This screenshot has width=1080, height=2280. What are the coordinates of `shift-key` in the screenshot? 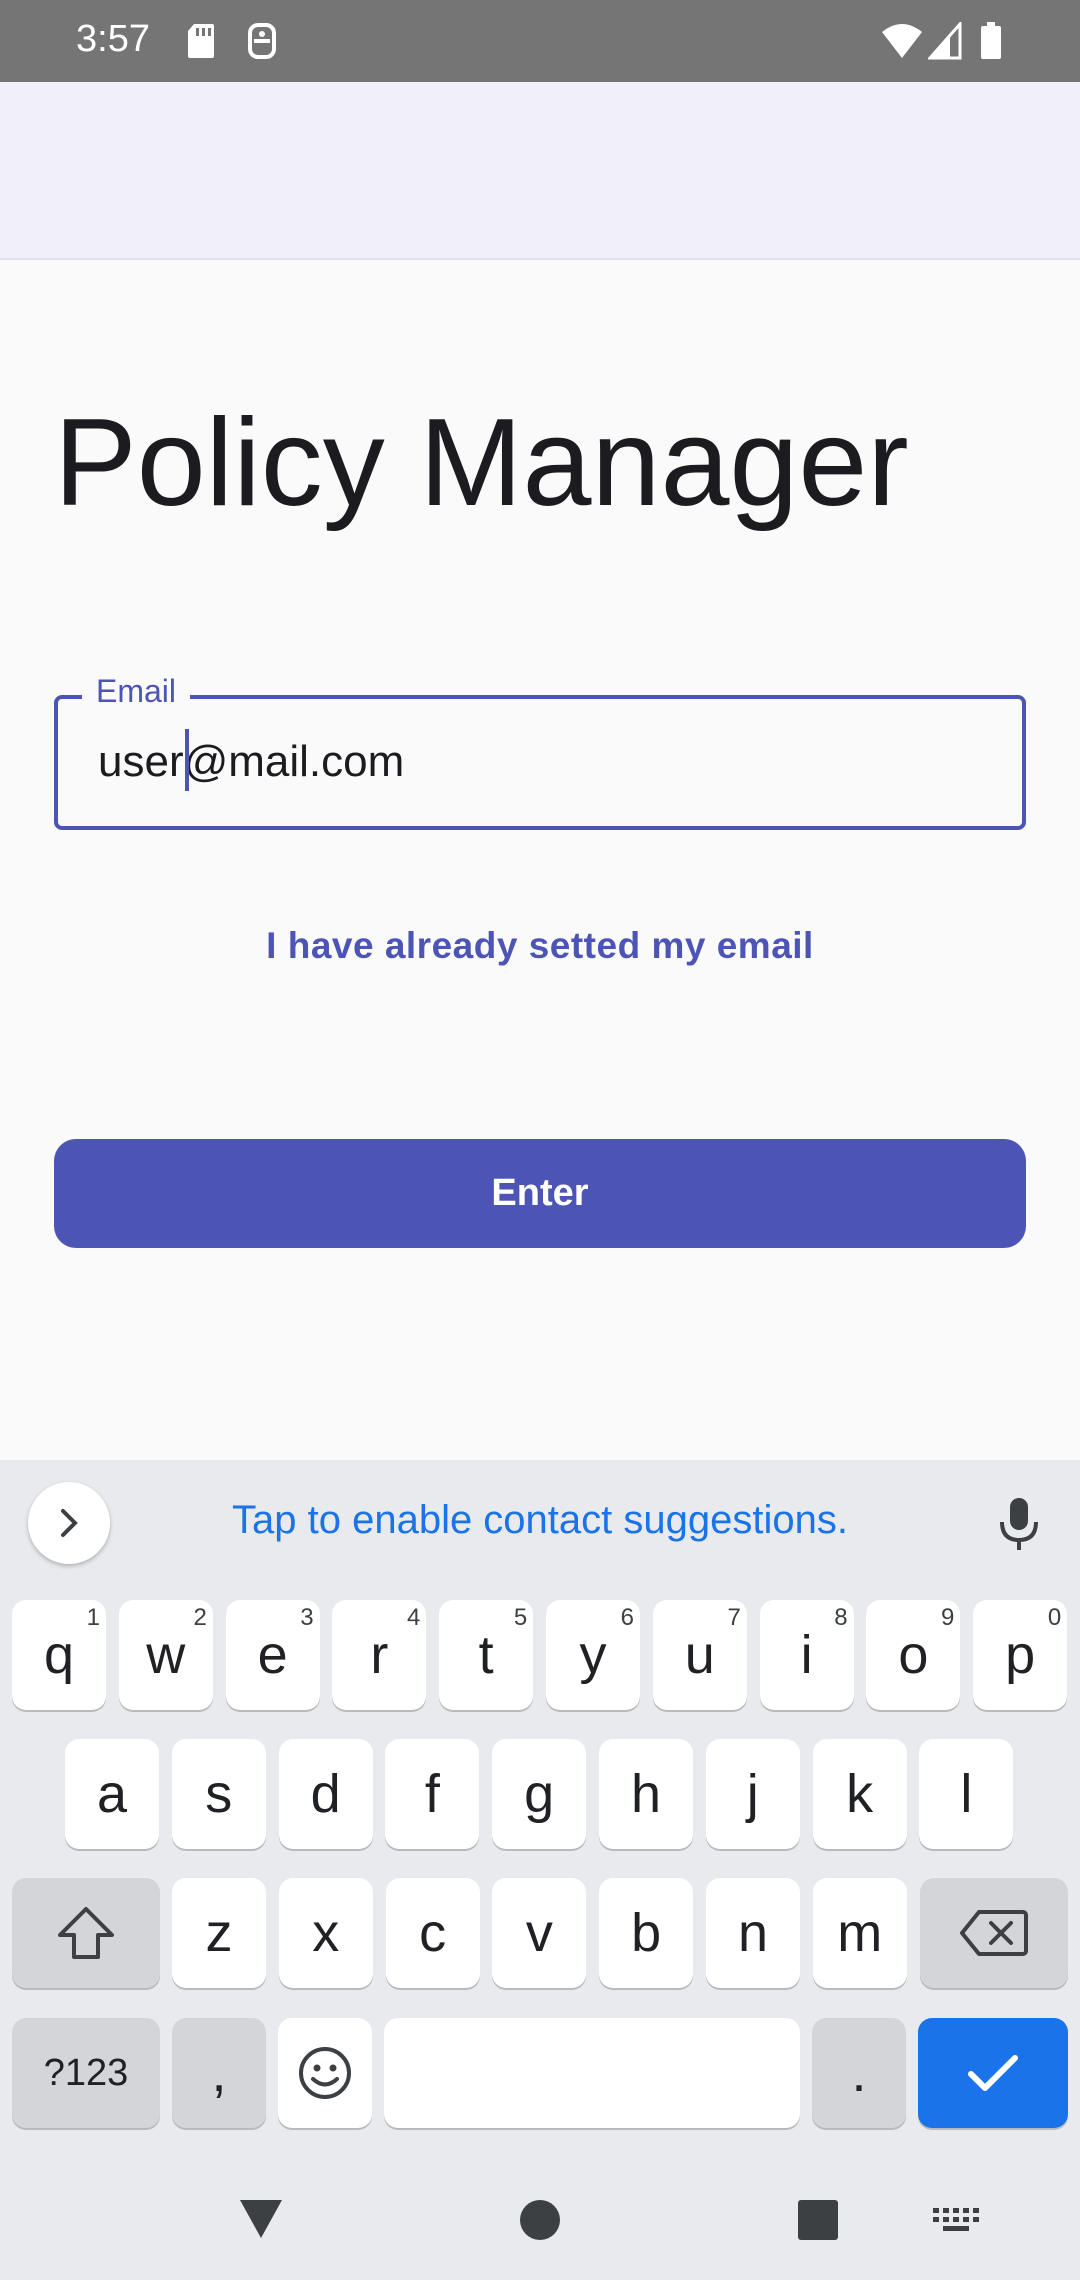 It's located at (86, 1933).